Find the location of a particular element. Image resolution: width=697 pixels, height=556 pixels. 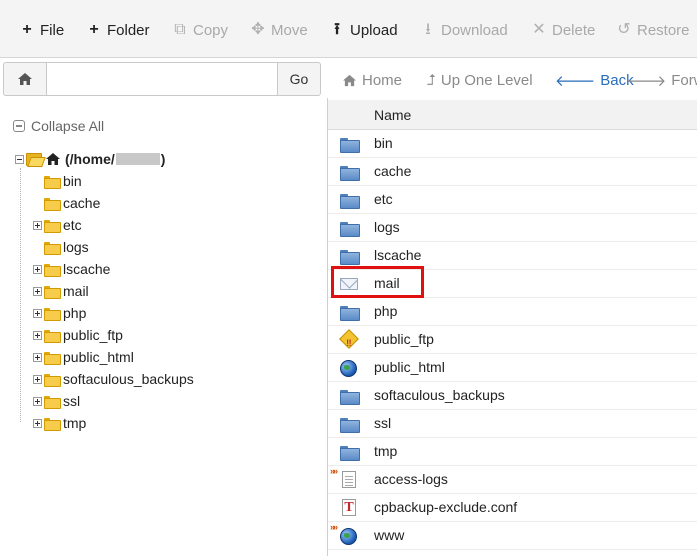

tree-item-php: php is located at coordinates (59, 313).